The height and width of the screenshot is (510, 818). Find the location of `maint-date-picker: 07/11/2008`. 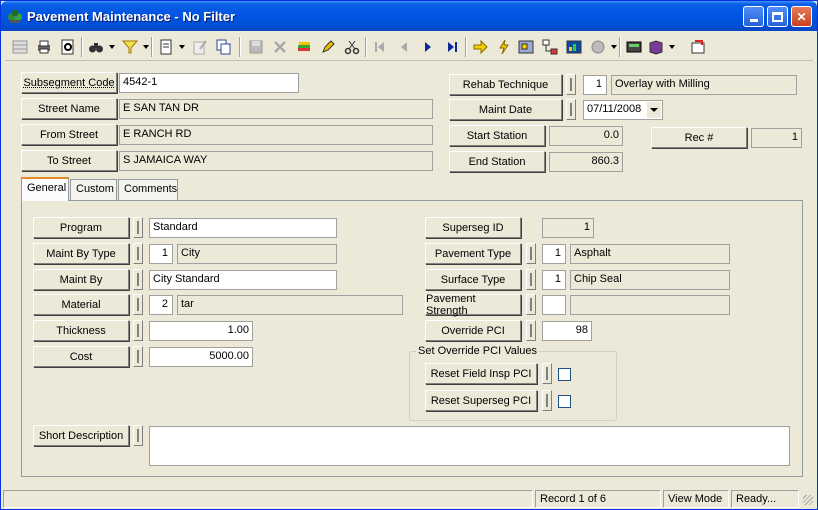

maint-date-picker: 07/11/2008 is located at coordinates (623, 110).